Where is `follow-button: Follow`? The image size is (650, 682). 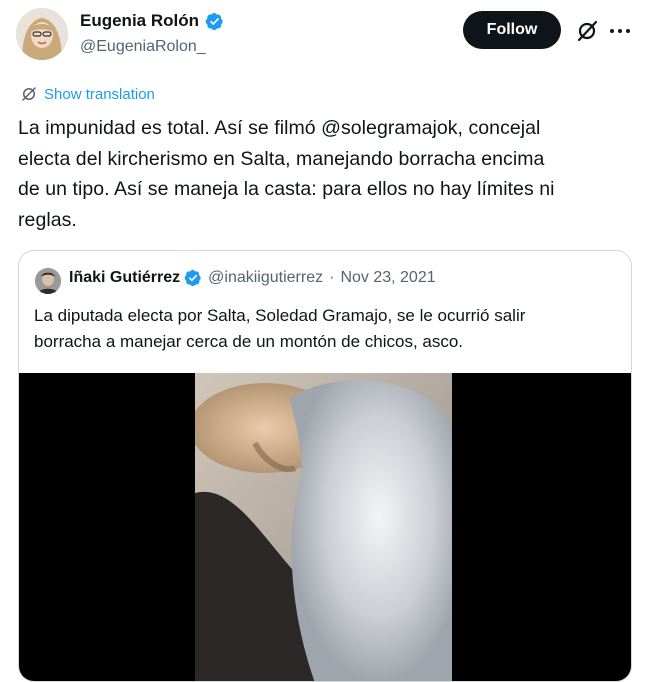
follow-button: Follow is located at coordinates (512, 30).